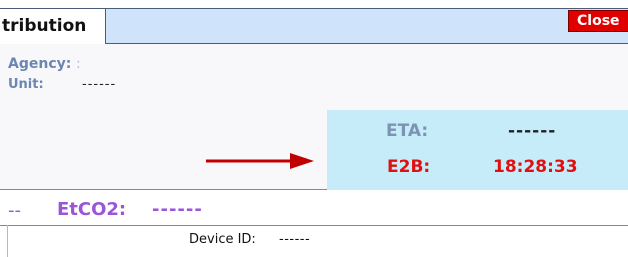 Image resolution: width=628 pixels, height=257 pixels. Describe the element at coordinates (598, 21) in the screenshot. I see `close-button: Close` at that location.